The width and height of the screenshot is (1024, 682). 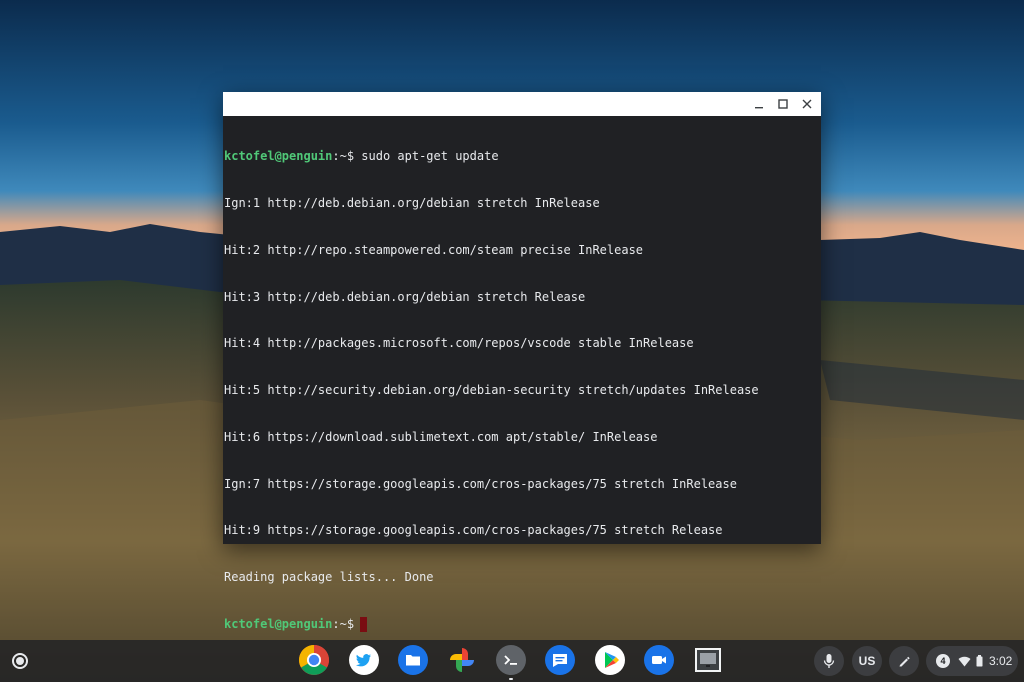 I want to click on chrome-icon, so click(x=314, y=660).